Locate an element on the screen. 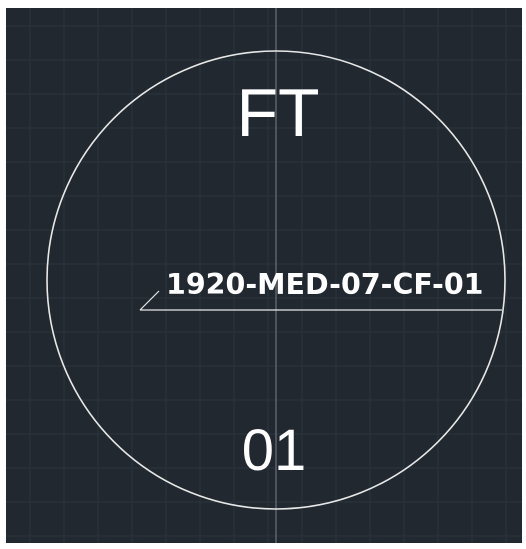 Image resolution: width=526 pixels, height=549 pixels. balloon-bottom-text: 01 is located at coordinates (274, 450).